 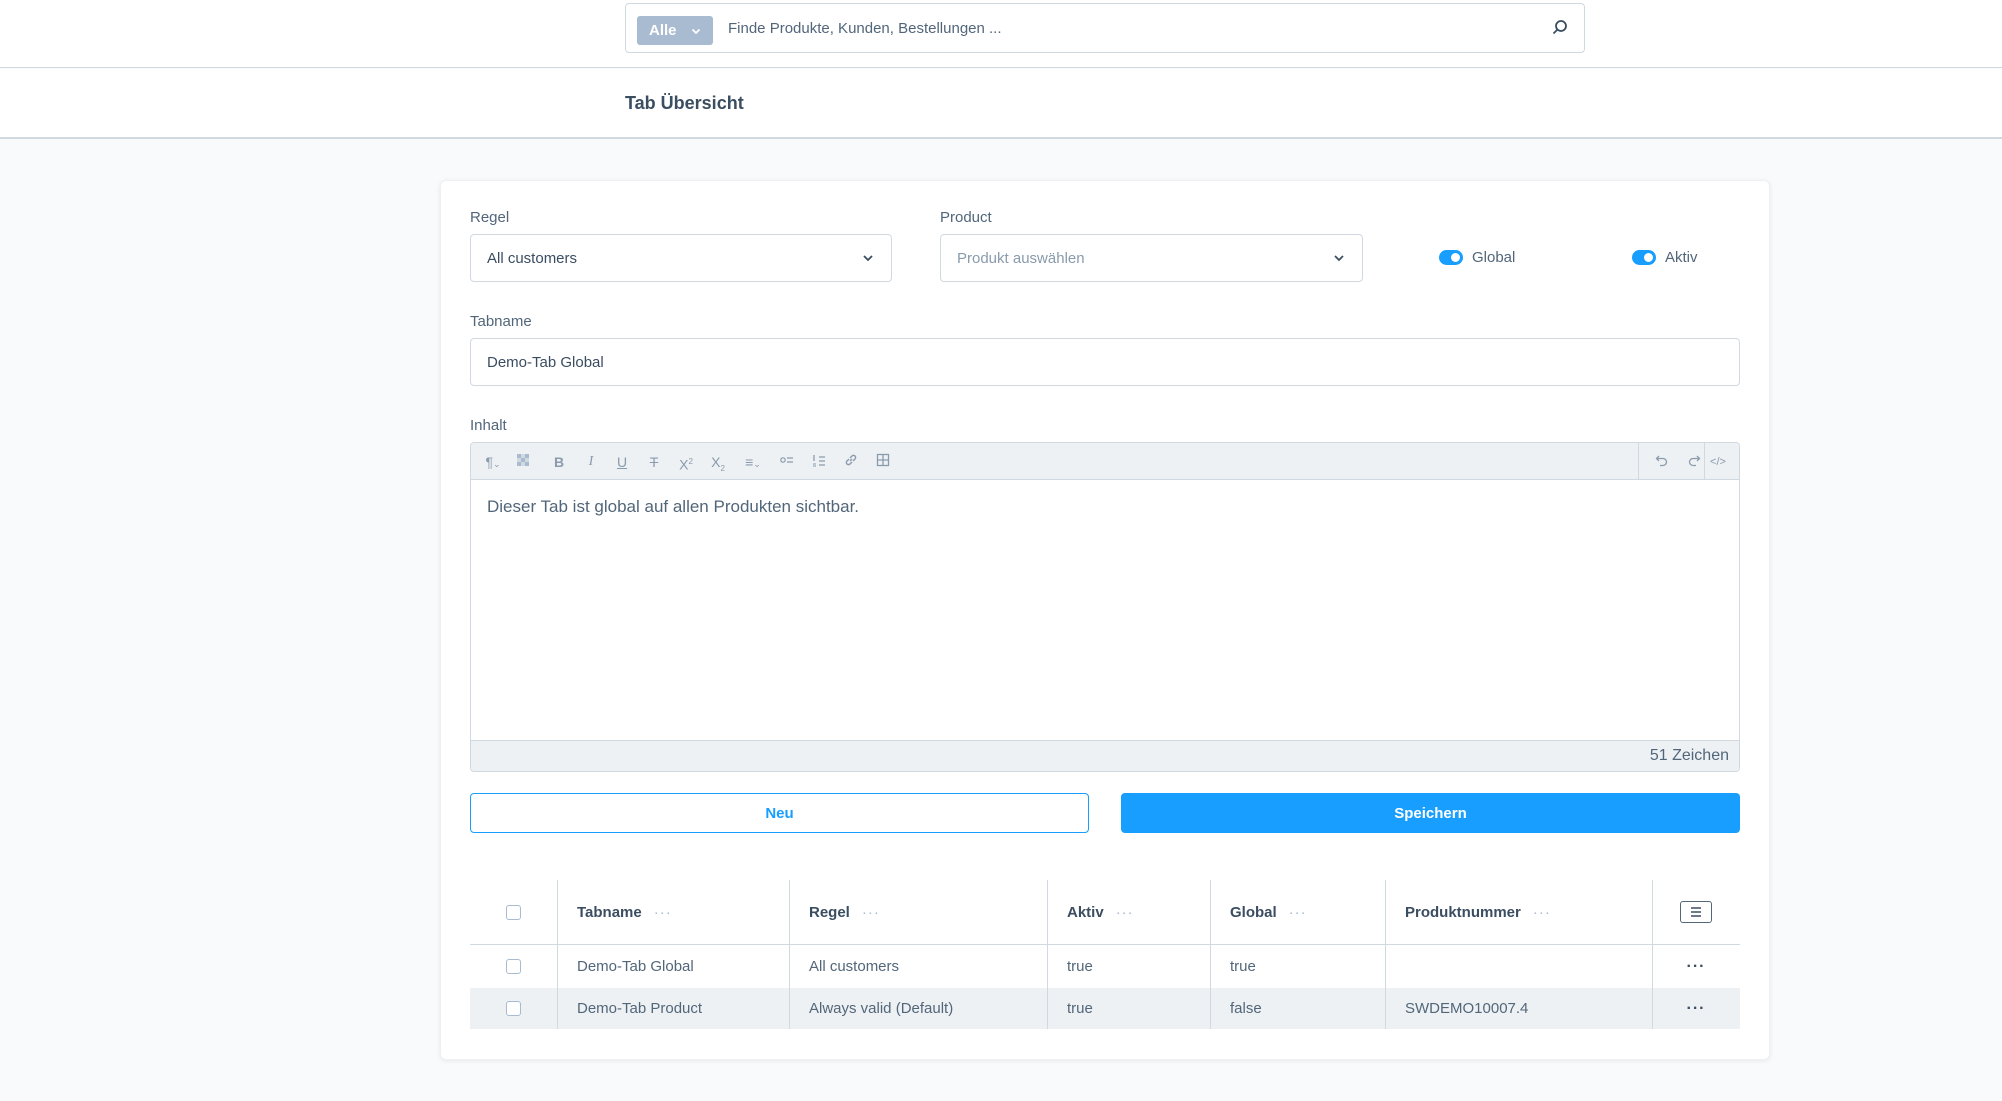 What do you see at coordinates (488, 425) in the screenshot?
I see `content-label: Inhalt` at bounding box center [488, 425].